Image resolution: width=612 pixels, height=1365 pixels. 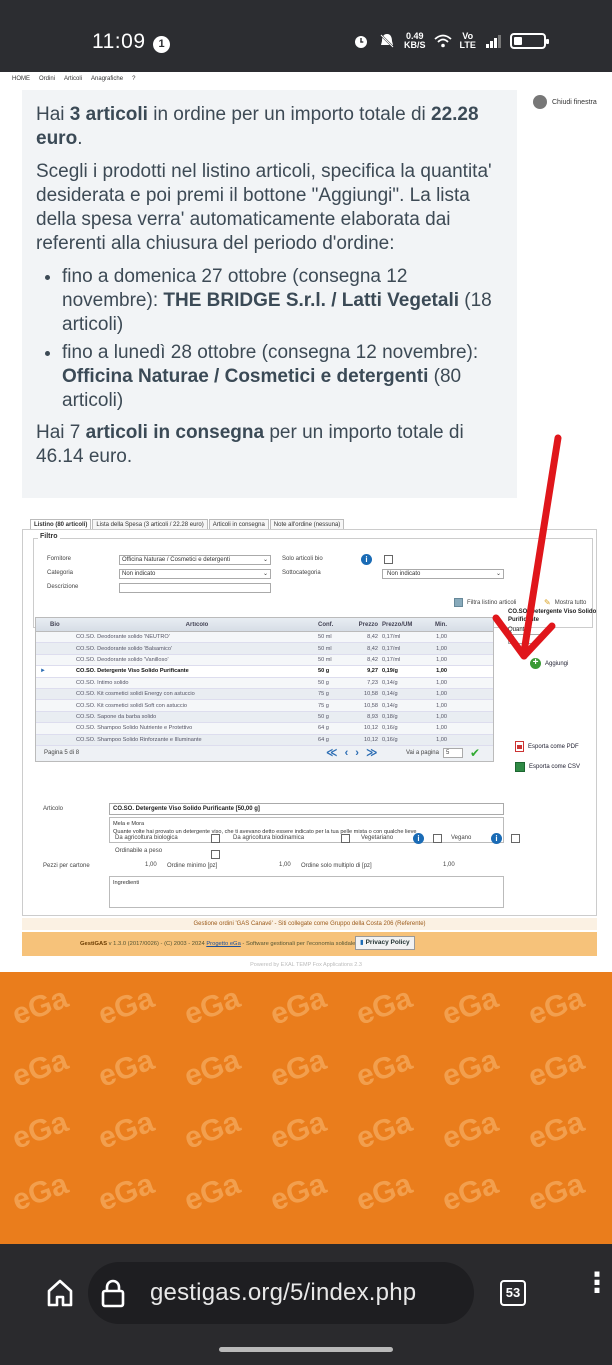 I want to click on clock: 11:09, so click(x=119, y=41).